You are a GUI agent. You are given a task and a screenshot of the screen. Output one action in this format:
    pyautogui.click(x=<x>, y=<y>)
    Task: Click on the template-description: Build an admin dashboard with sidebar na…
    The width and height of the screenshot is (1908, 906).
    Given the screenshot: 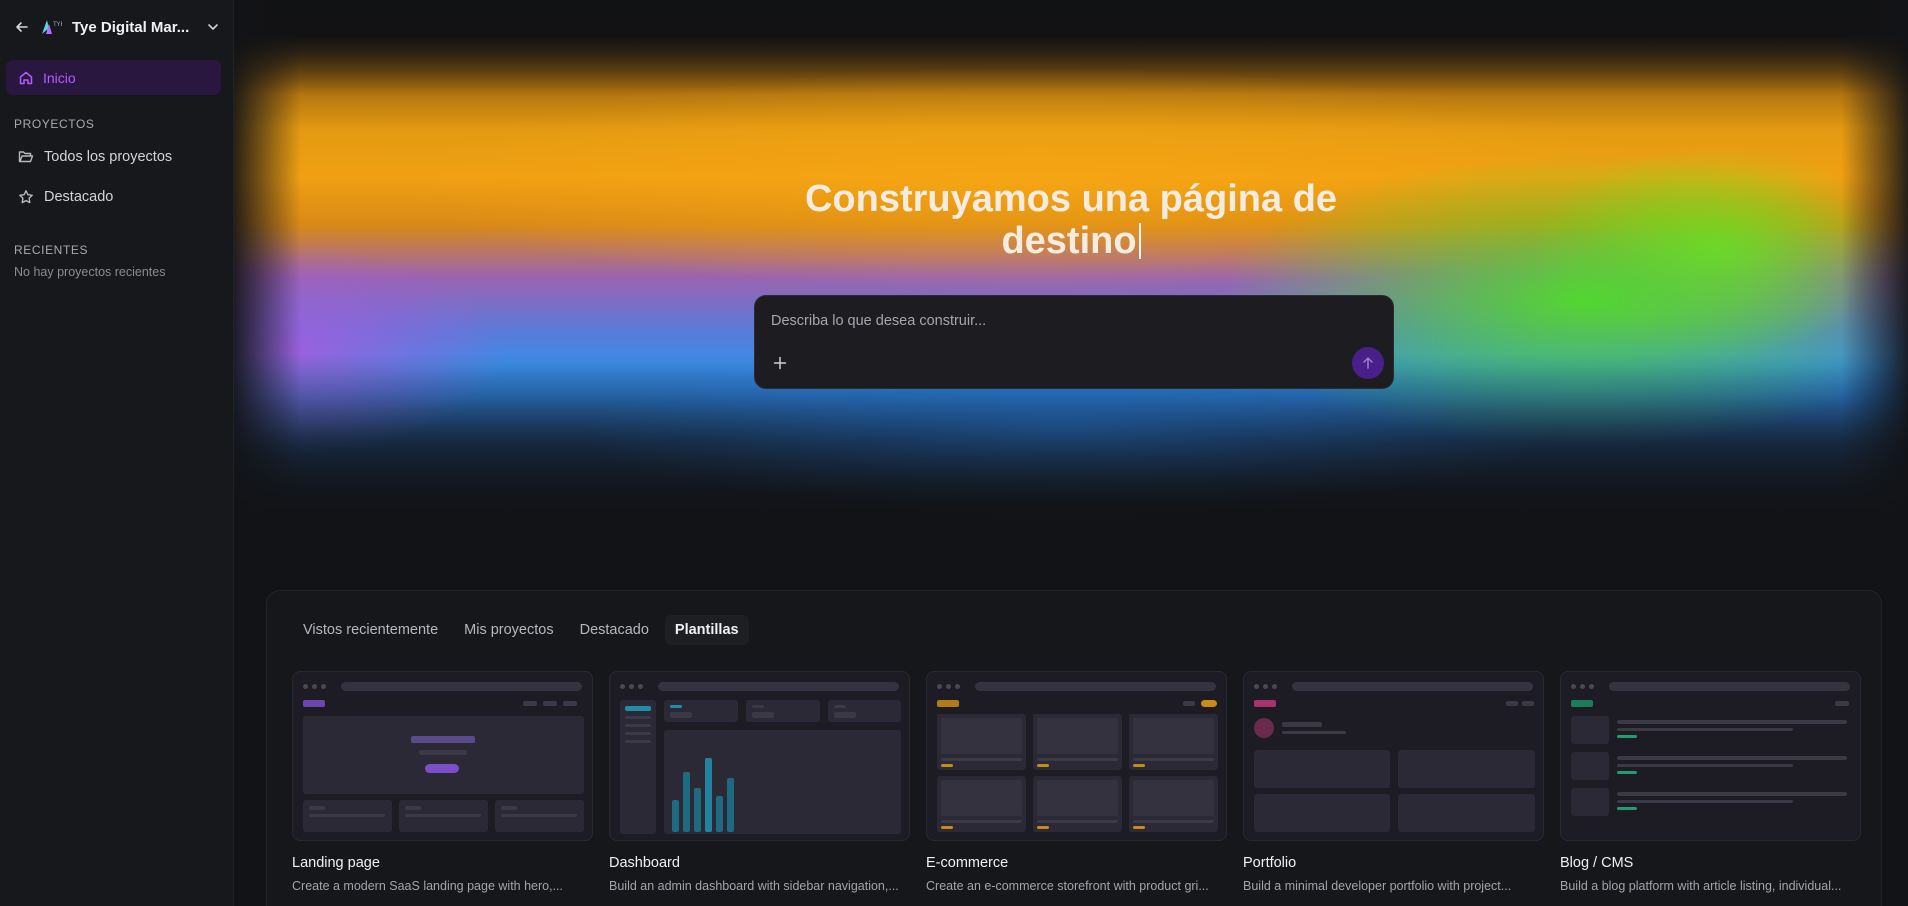 What is the action you would take?
    pyautogui.click(x=754, y=886)
    